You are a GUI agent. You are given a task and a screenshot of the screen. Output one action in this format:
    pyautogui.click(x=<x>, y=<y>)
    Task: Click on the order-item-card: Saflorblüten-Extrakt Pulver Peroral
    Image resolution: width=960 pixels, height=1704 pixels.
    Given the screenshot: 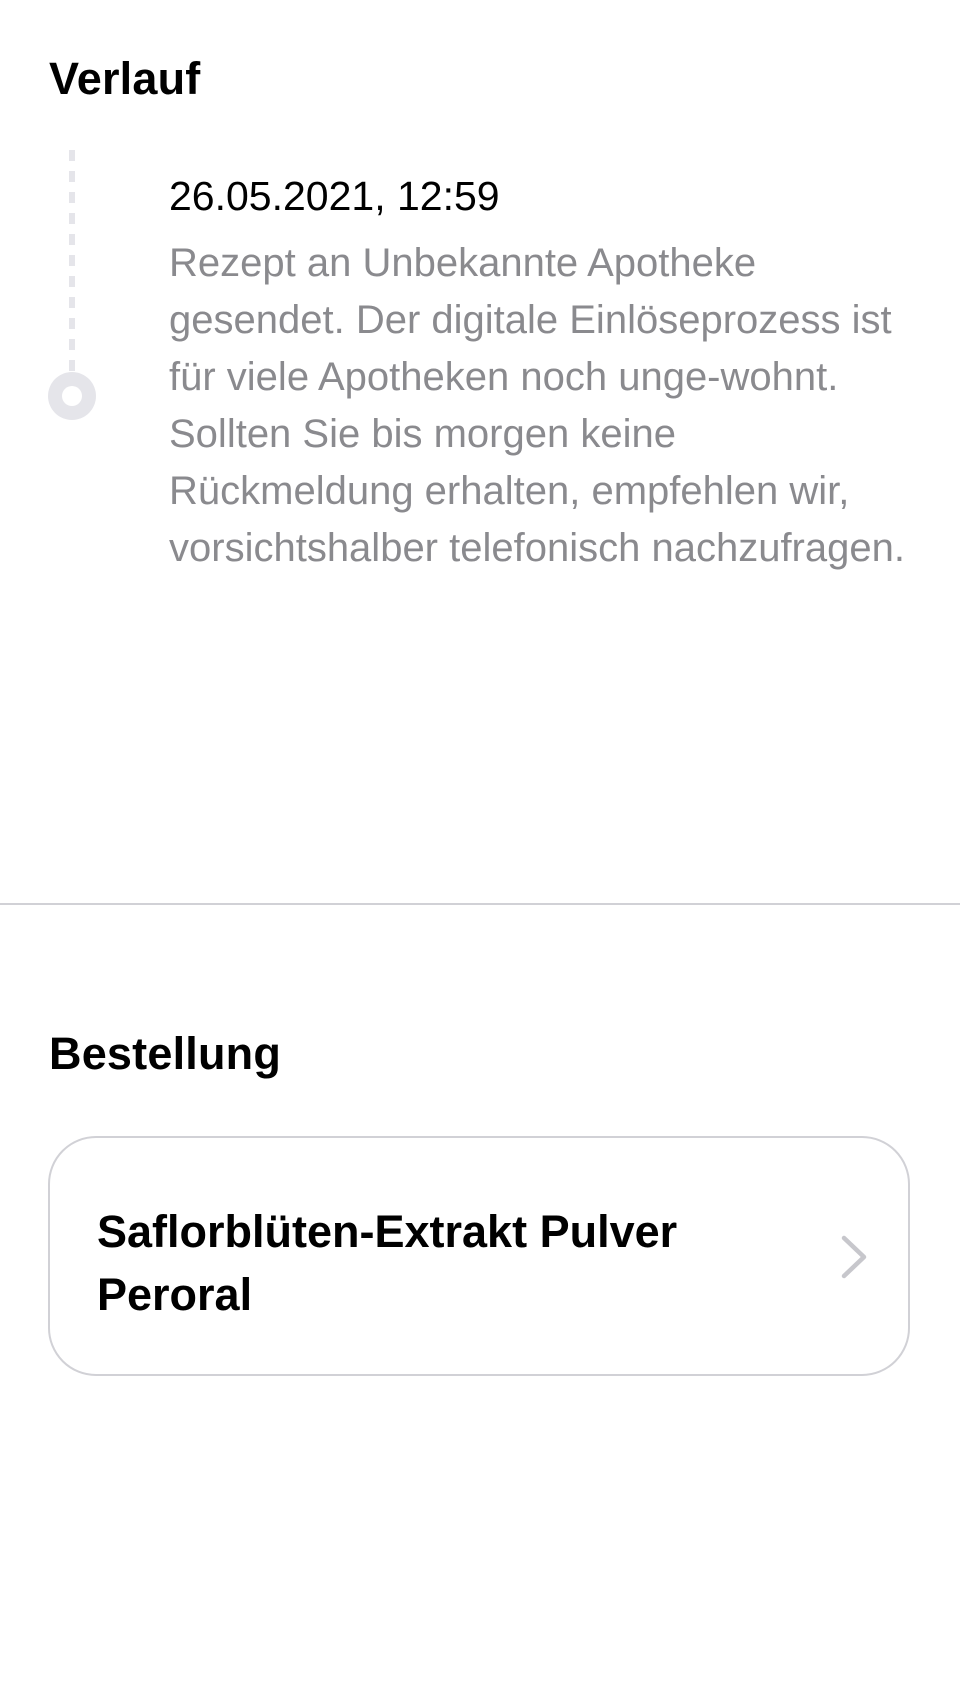 What is the action you would take?
    pyautogui.click(x=479, y=1256)
    